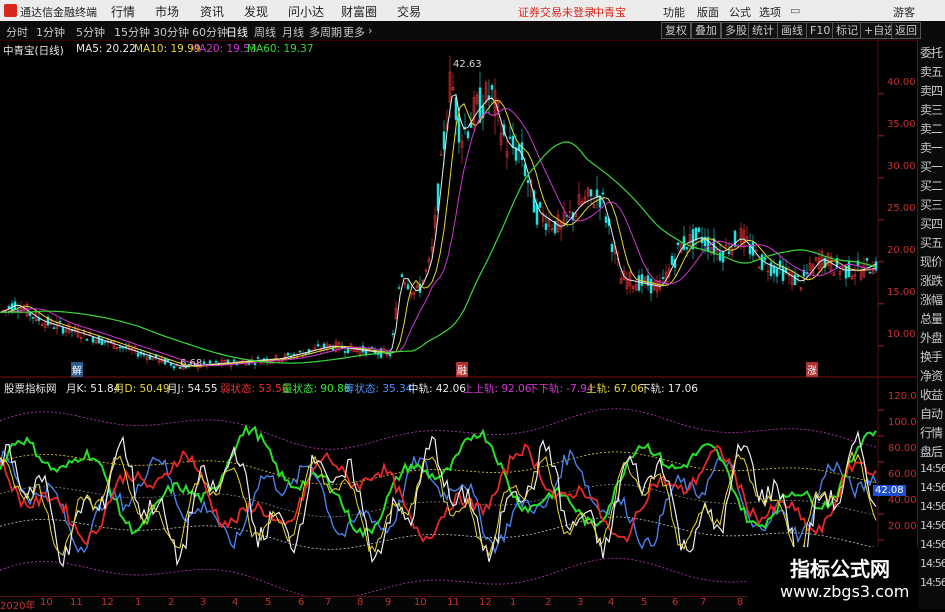 This screenshot has width=945, height=612. What do you see at coordinates (77, 369) in the screenshot?
I see `marker-jie: 解` at bounding box center [77, 369].